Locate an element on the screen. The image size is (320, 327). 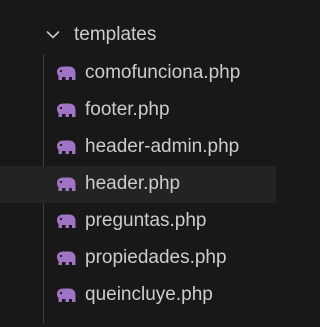
file-label: header.php is located at coordinates (133, 183).